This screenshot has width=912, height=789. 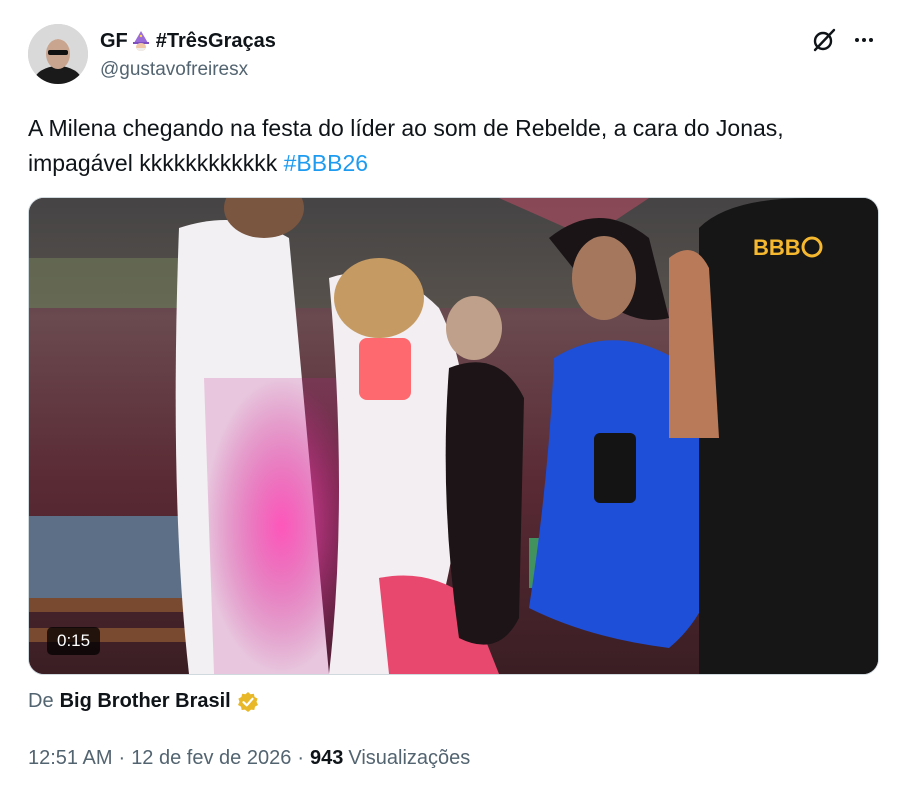 What do you see at coordinates (327, 758) in the screenshot?
I see `views-count: 943` at bounding box center [327, 758].